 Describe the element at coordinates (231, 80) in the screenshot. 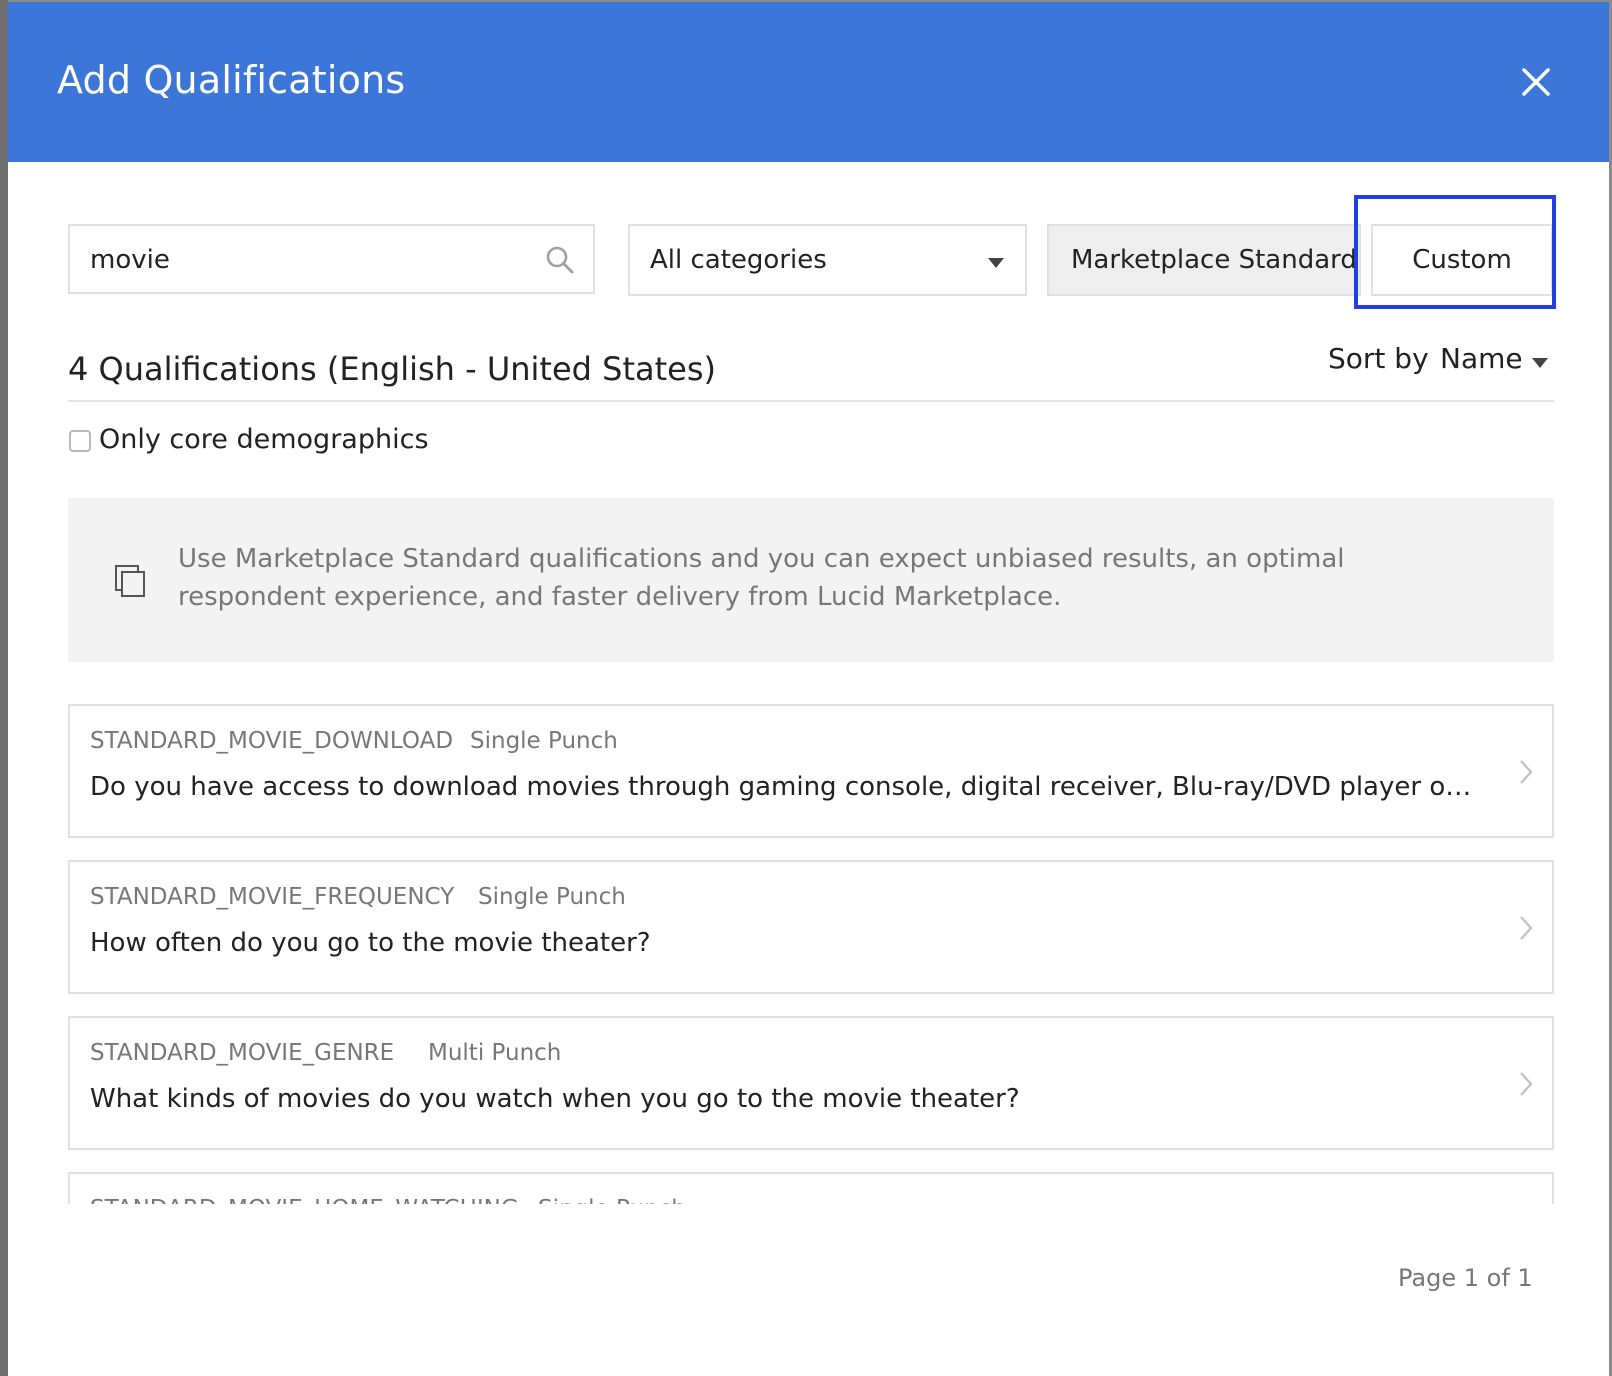

I see `modal-title: Add Qualifications` at that location.